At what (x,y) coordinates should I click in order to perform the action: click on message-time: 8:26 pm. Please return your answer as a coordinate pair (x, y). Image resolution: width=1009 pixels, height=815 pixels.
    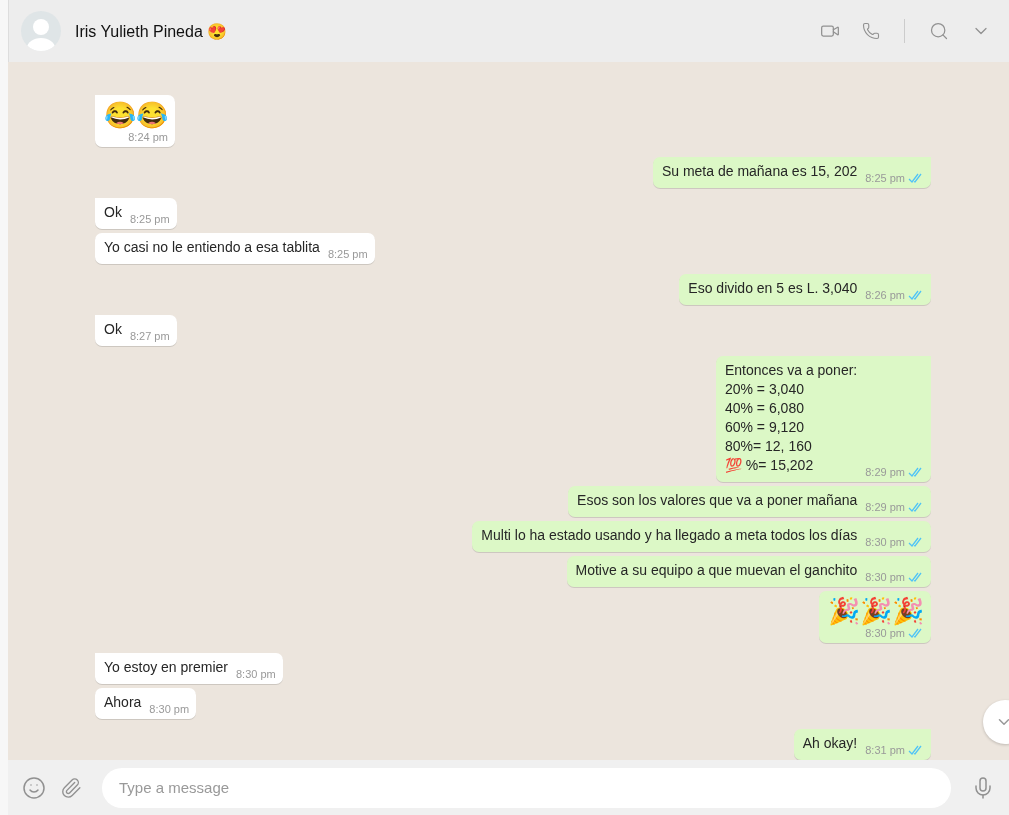
    Looking at the image, I should click on (885, 295).